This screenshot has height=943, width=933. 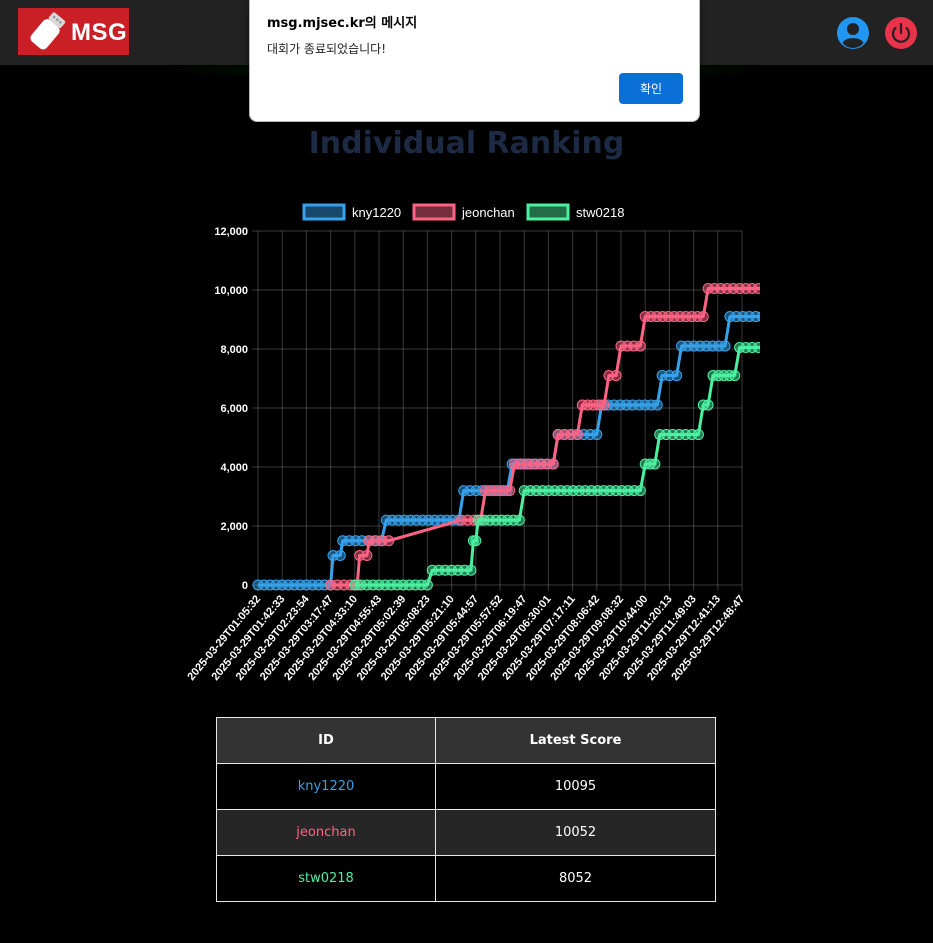 I want to click on score-cell: 8052, so click(x=575, y=878).